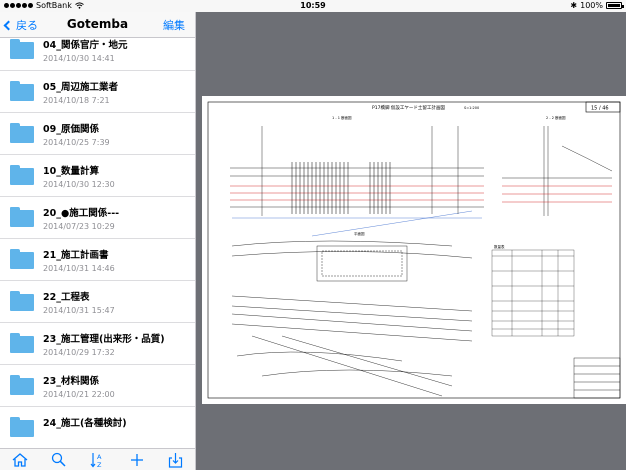 The height and width of the screenshot is (470, 626). Describe the element at coordinates (97, 25) in the screenshot. I see `navigation-bar: 戻る Gotemba 編集` at that location.